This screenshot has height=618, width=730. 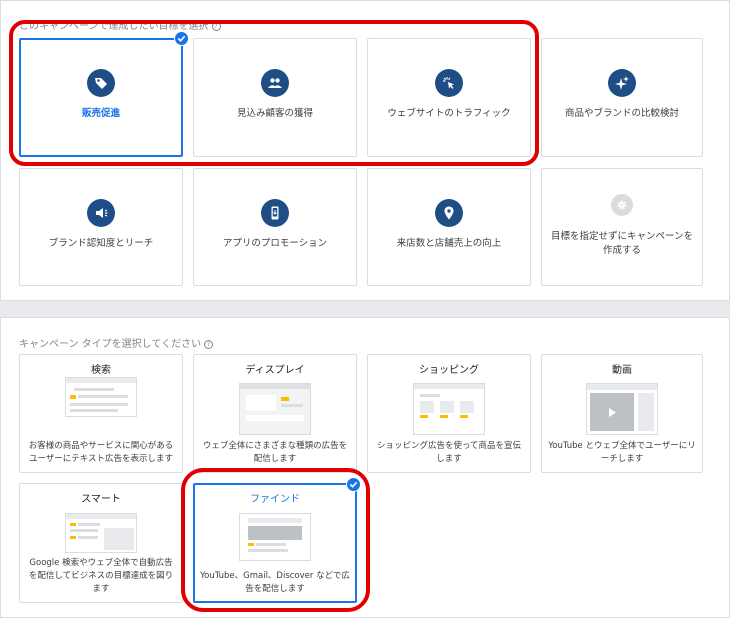 I want to click on campaign-title: ファインド, so click(x=275, y=499).